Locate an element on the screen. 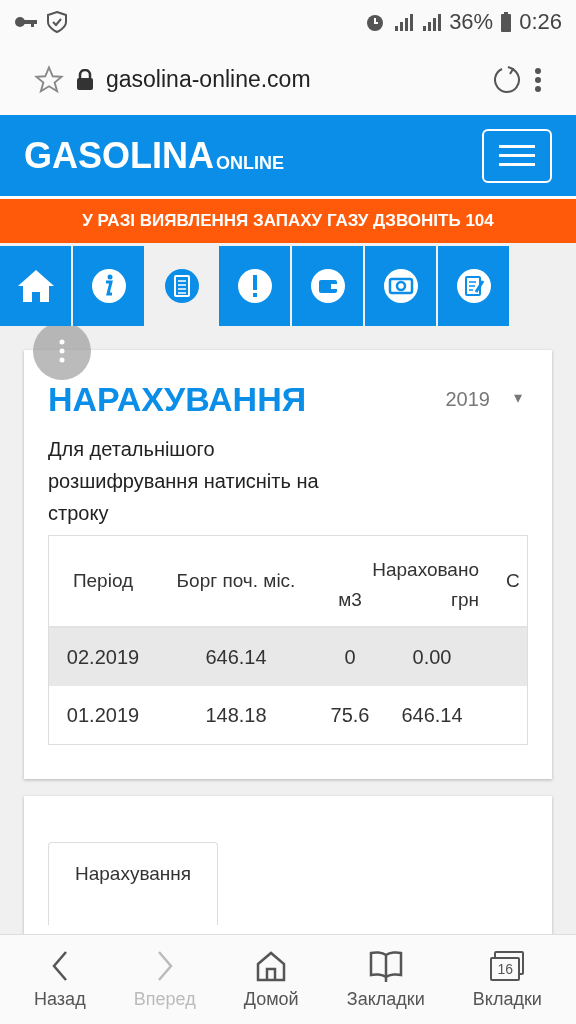 Image resolution: width=576 pixels, height=1024 pixels. toolbar-button: Домой is located at coordinates (271, 979).